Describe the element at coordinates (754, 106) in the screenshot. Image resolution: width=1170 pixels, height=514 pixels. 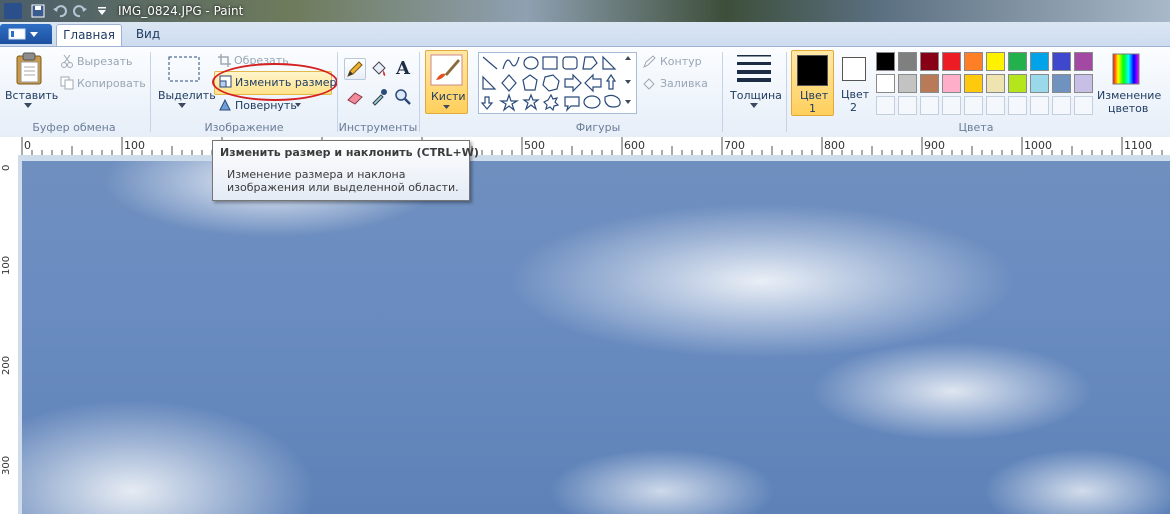
I see `size-dropdown-icon` at that location.